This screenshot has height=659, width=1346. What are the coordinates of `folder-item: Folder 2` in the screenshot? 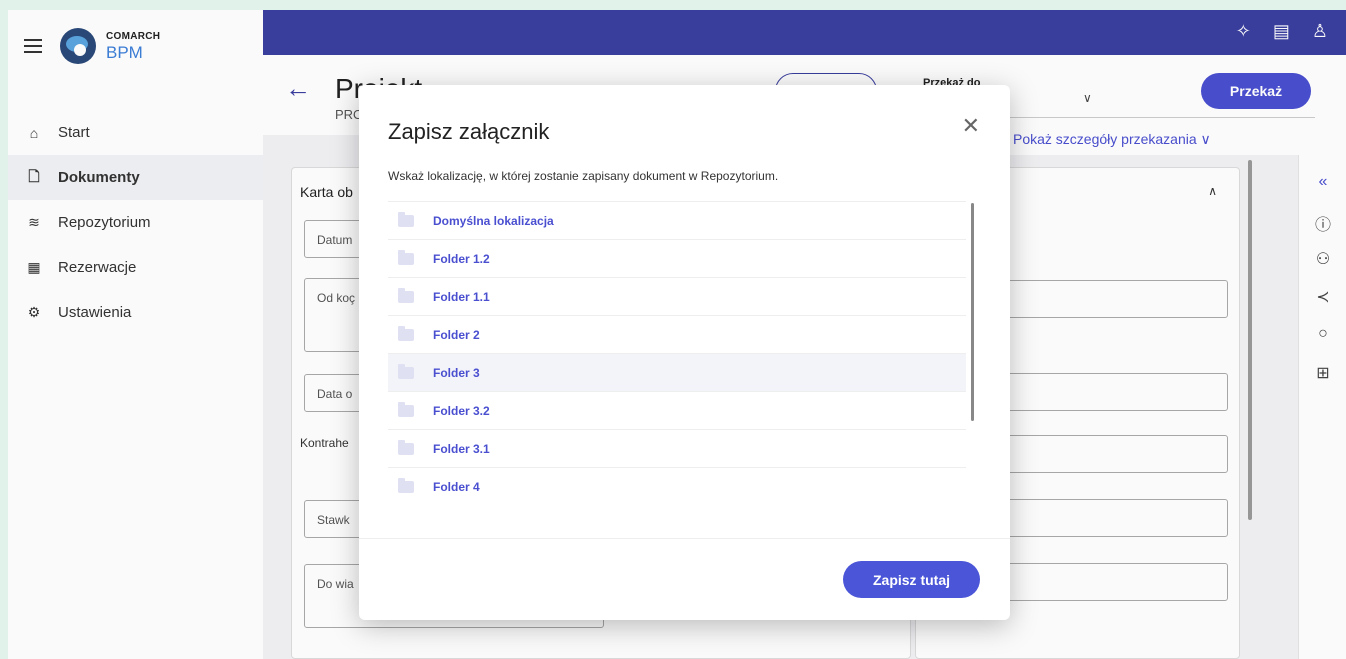 It's located at (677, 334).